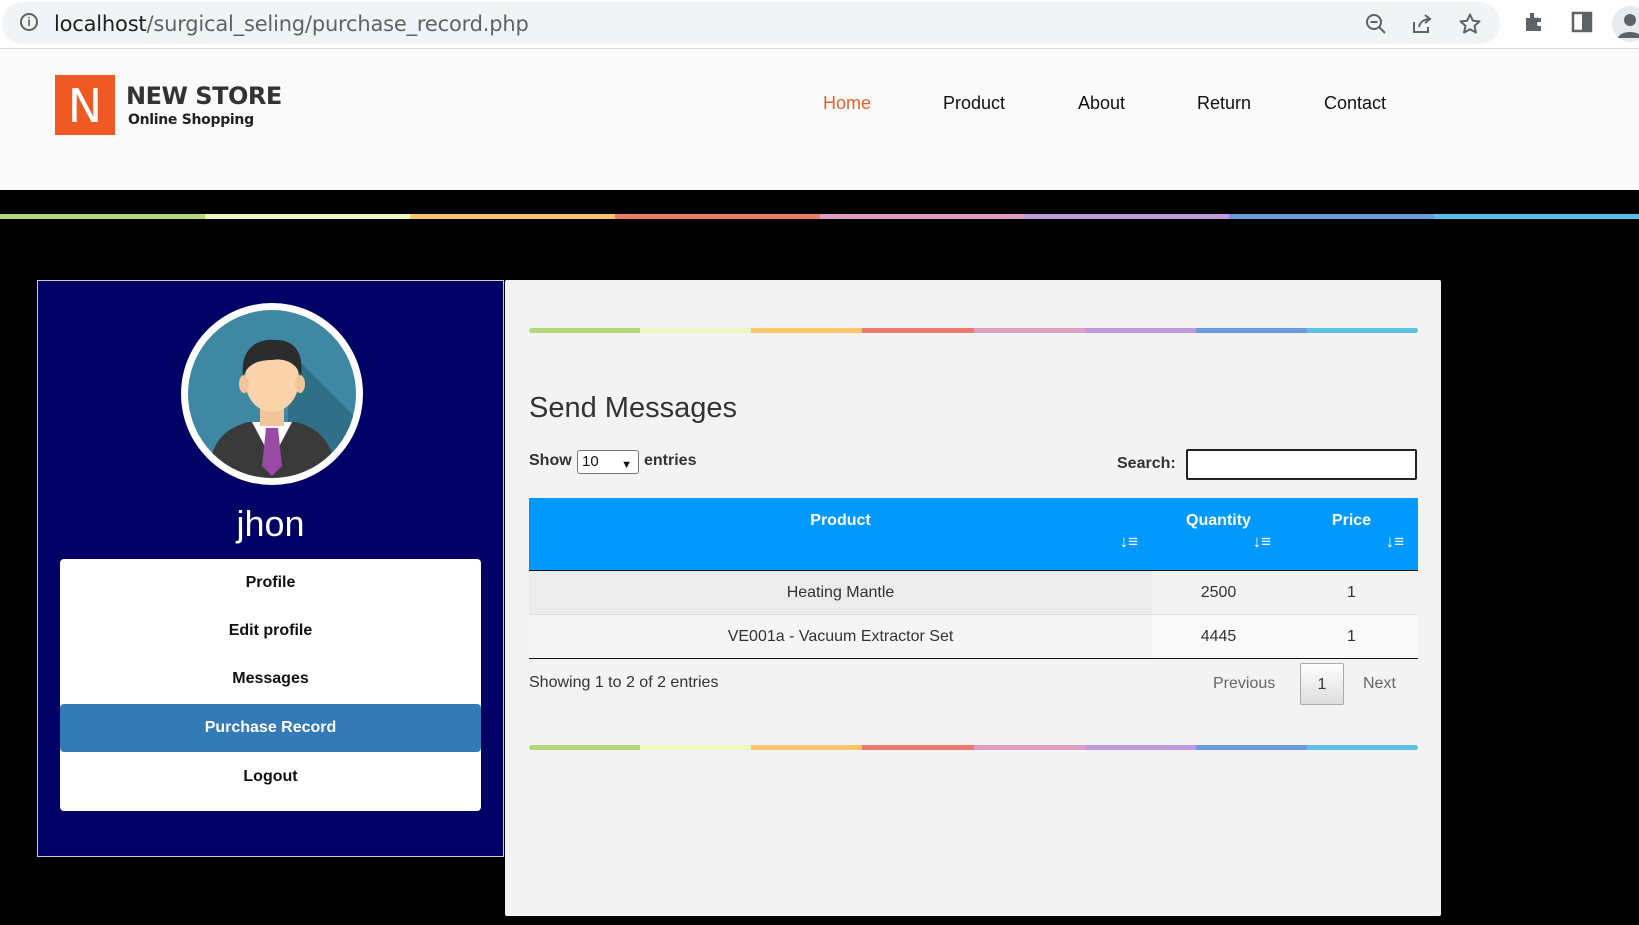  What do you see at coordinates (270, 679) in the screenshot?
I see `sidebar-item-messages: Messages` at bounding box center [270, 679].